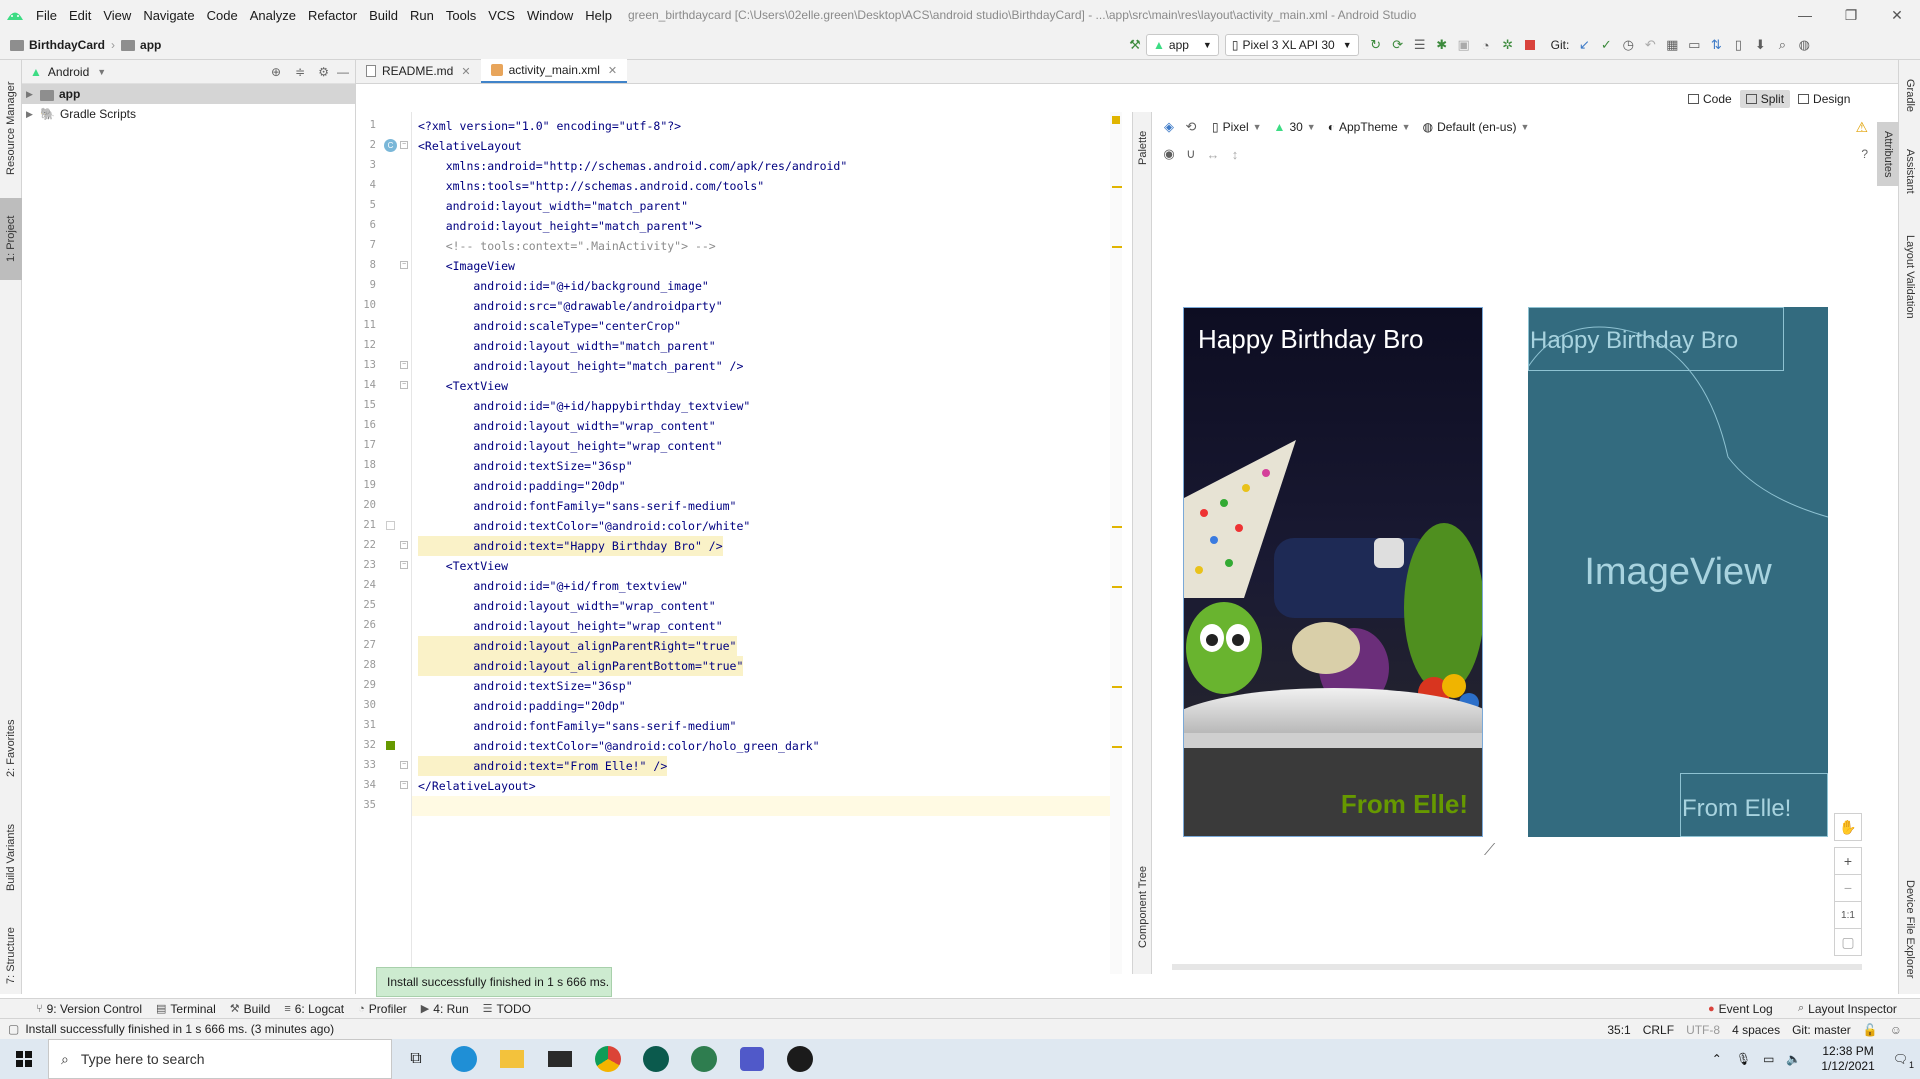  I want to click on view-mode-design: Design, so click(1824, 99).